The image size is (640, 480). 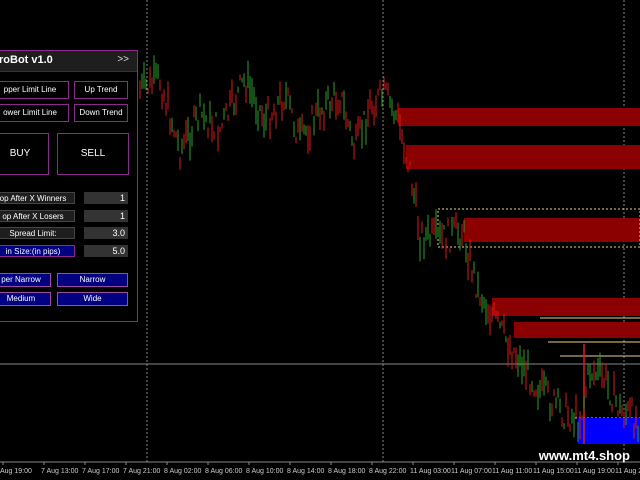 I want to click on spread-limit-label: Spread Limit:, so click(x=37, y=233).